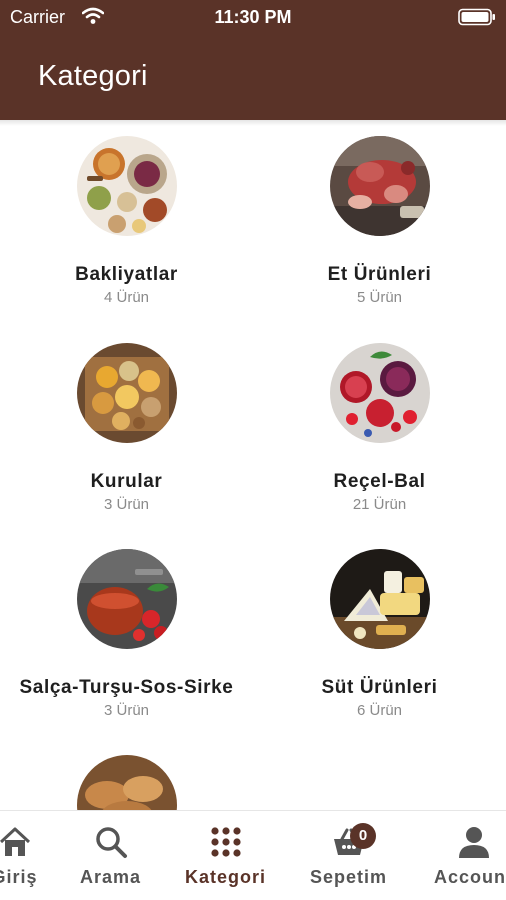 The height and width of the screenshot is (900, 506). I want to click on tab-sepetim: 0 Sepetim, so click(348, 855).